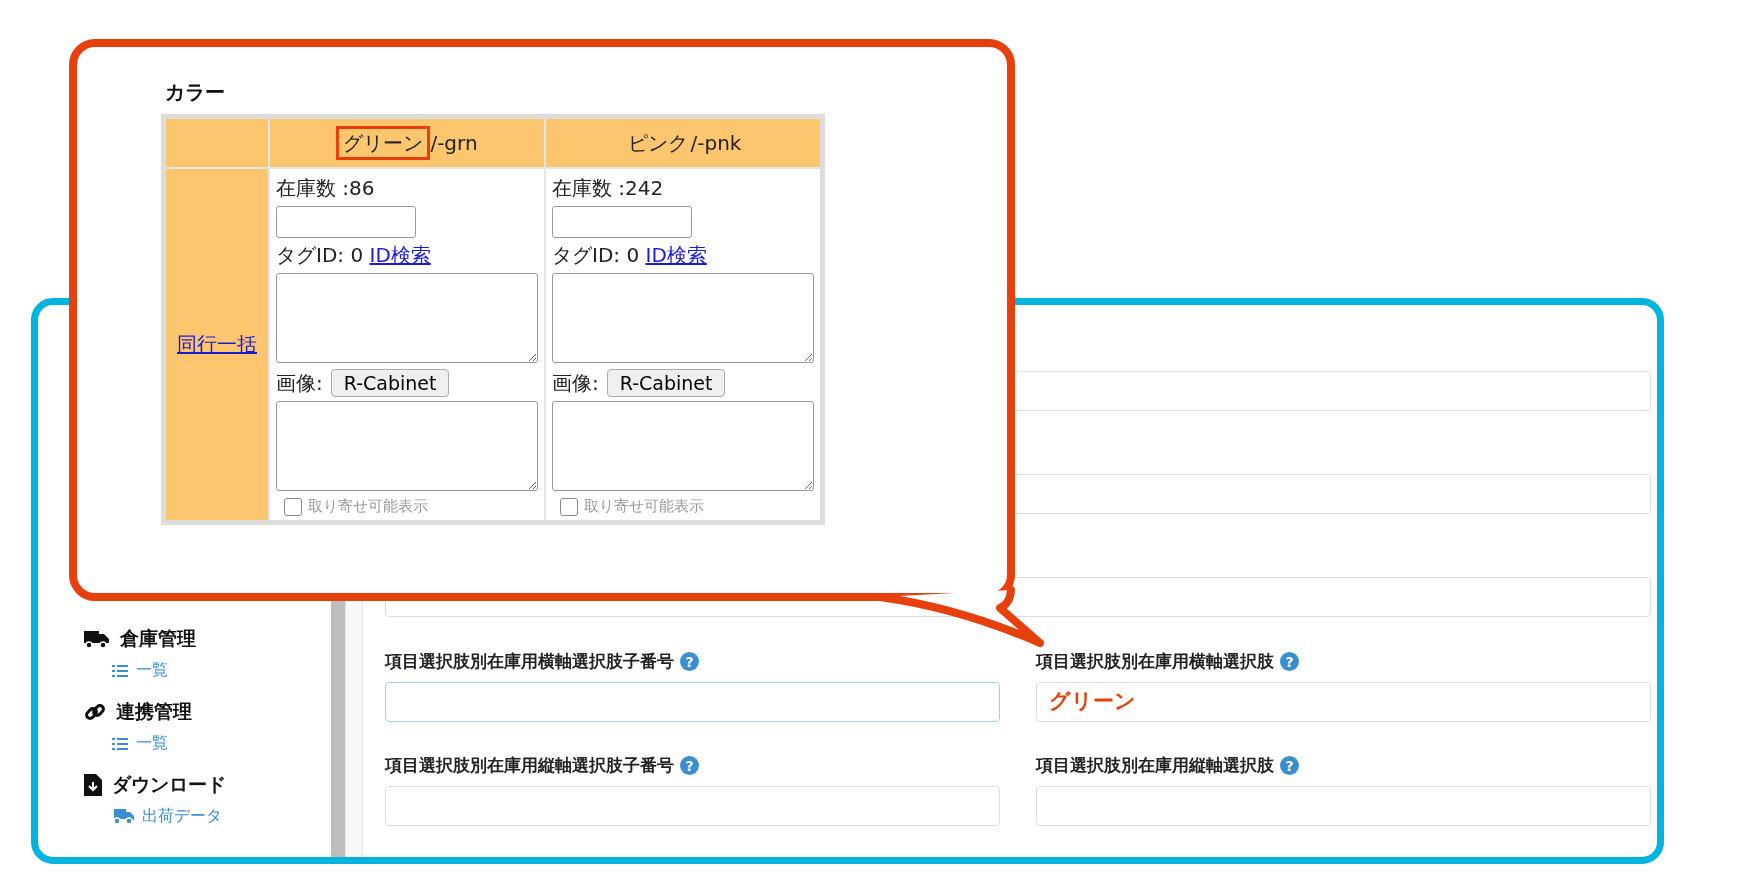 The width and height of the screenshot is (1746, 881). What do you see at coordinates (154, 711) in the screenshot?
I see `sidebar-heading: 連携管理` at bounding box center [154, 711].